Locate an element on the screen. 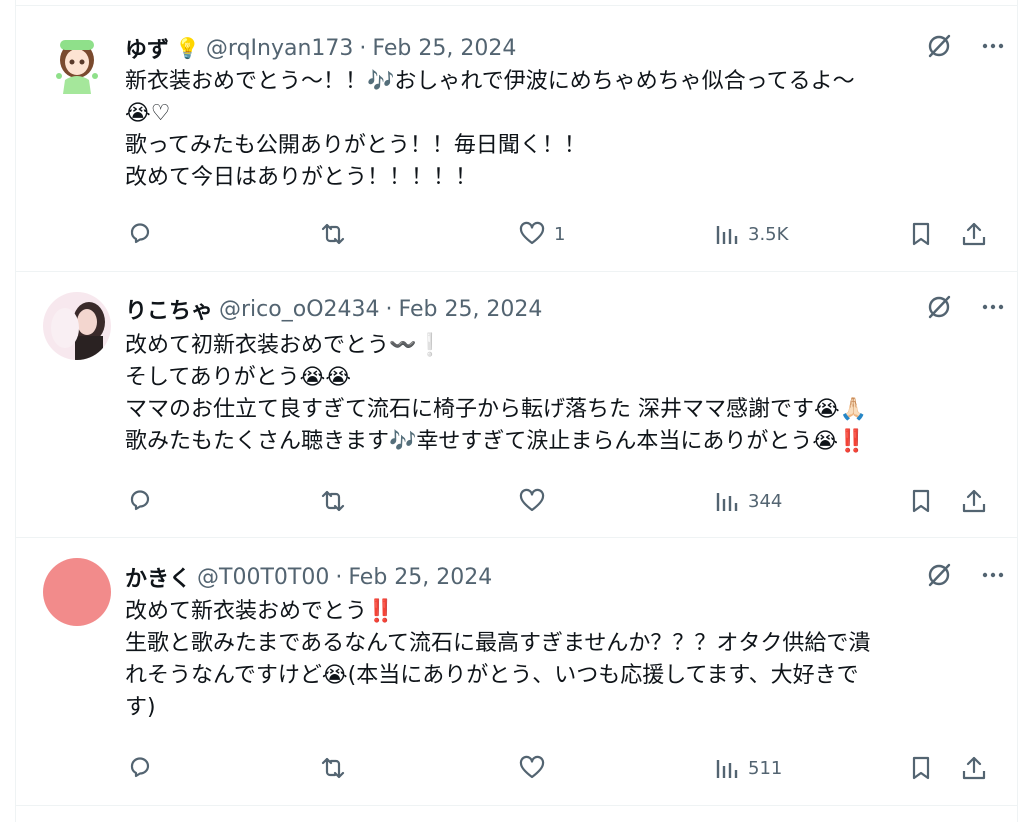 The image size is (1024, 822). user-handle: @T00T0T00 is located at coordinates (263, 577).